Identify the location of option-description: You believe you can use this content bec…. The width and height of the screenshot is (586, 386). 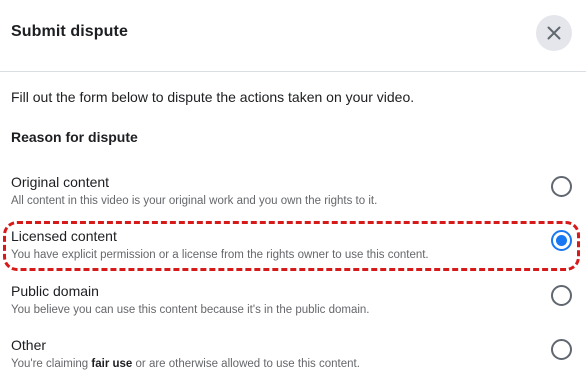
(190, 310).